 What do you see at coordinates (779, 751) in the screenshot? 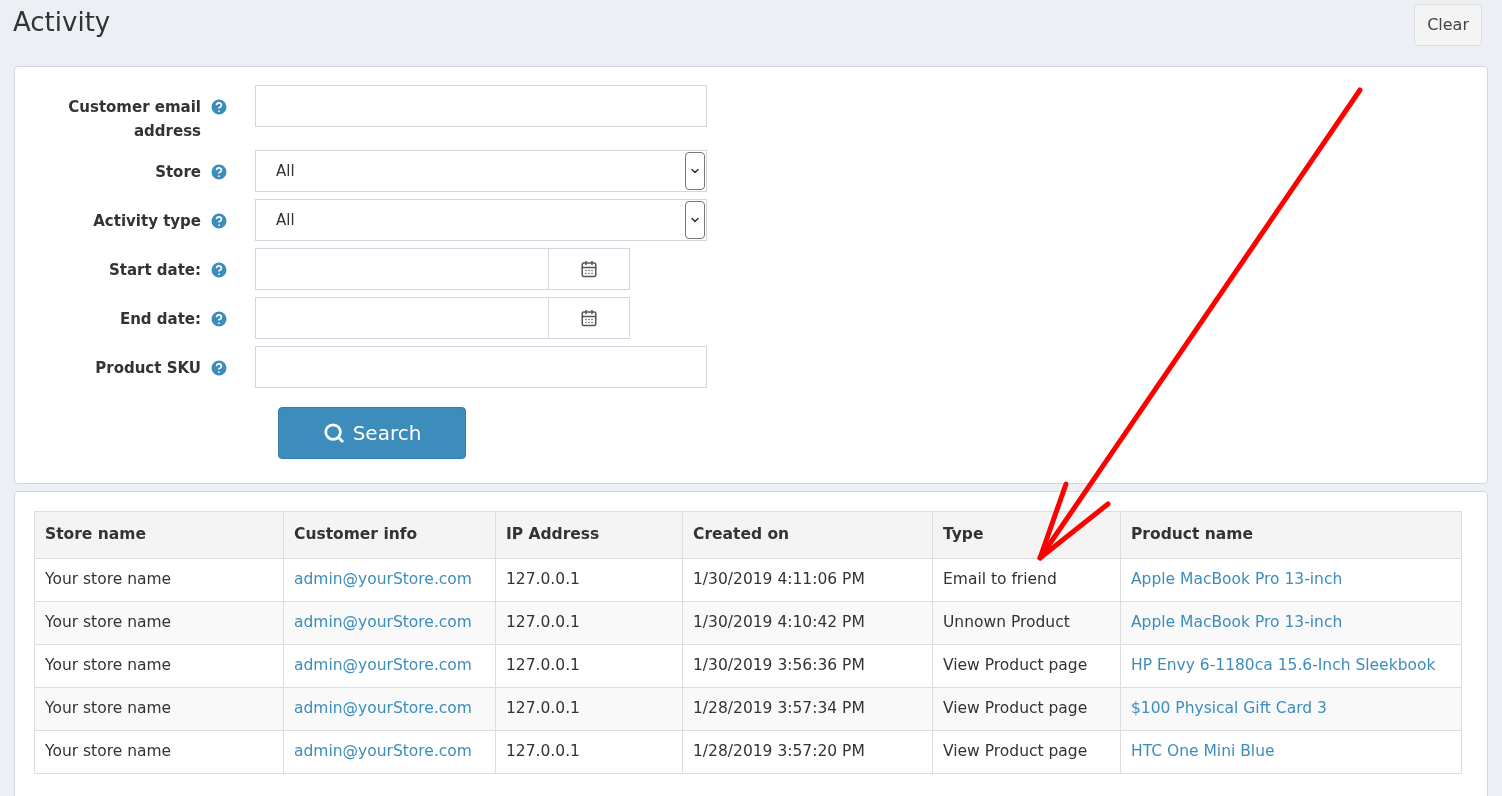
I see `table-cell: 1/28/2019 3:57:20 PM` at bounding box center [779, 751].